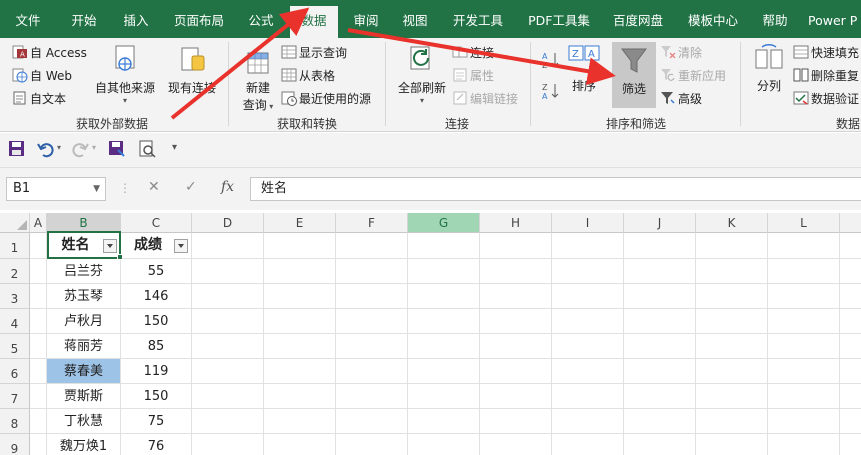 Image resolution: width=861 pixels, height=455 pixels. Describe the element at coordinates (84, 346) in the screenshot. I see `cell-b5: 蒋丽芳` at that location.